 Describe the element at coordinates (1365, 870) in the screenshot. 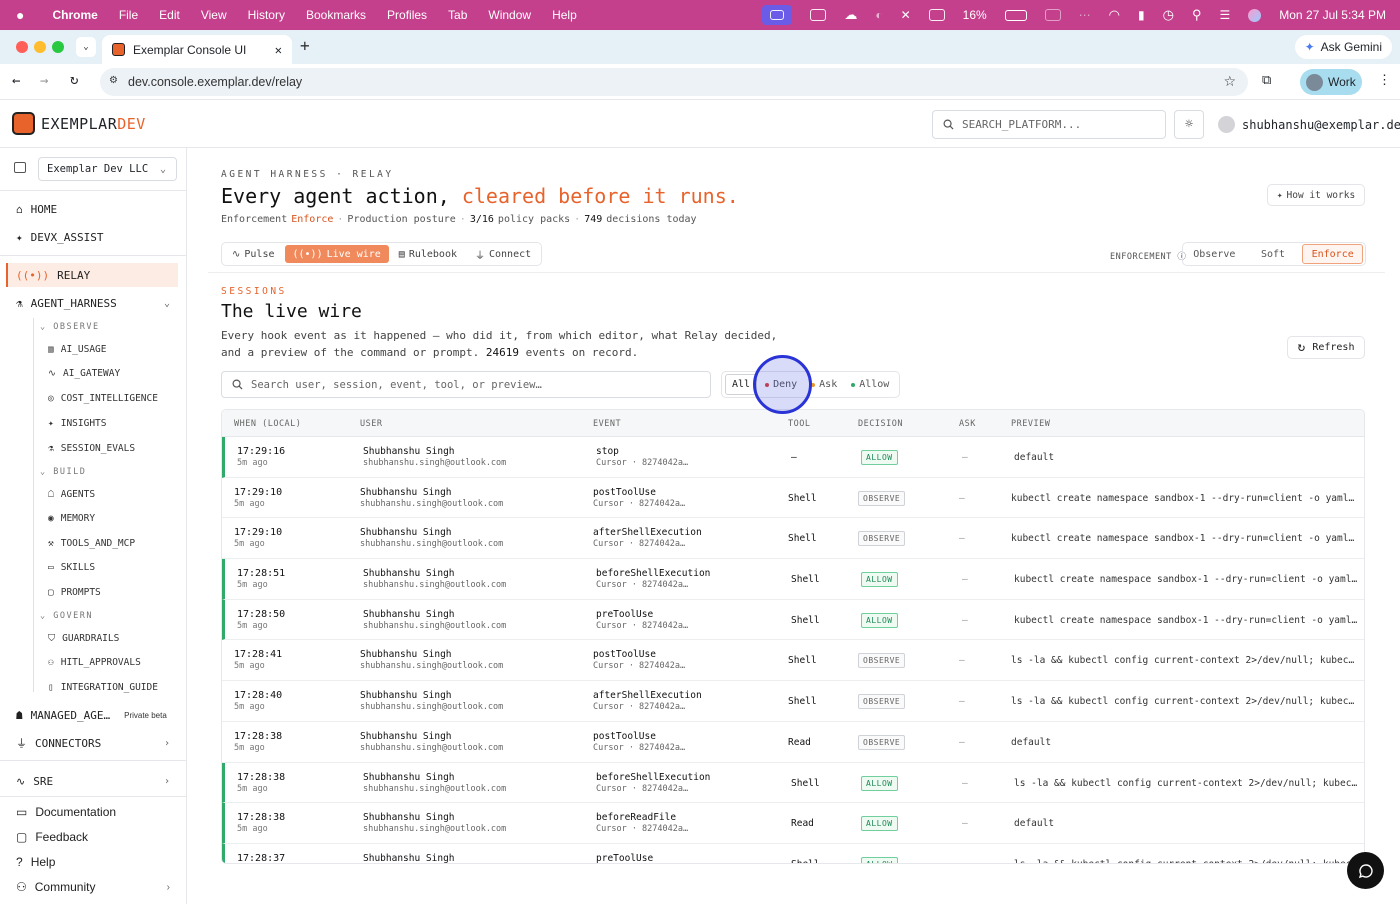

I see `chat-launcher-button` at that location.